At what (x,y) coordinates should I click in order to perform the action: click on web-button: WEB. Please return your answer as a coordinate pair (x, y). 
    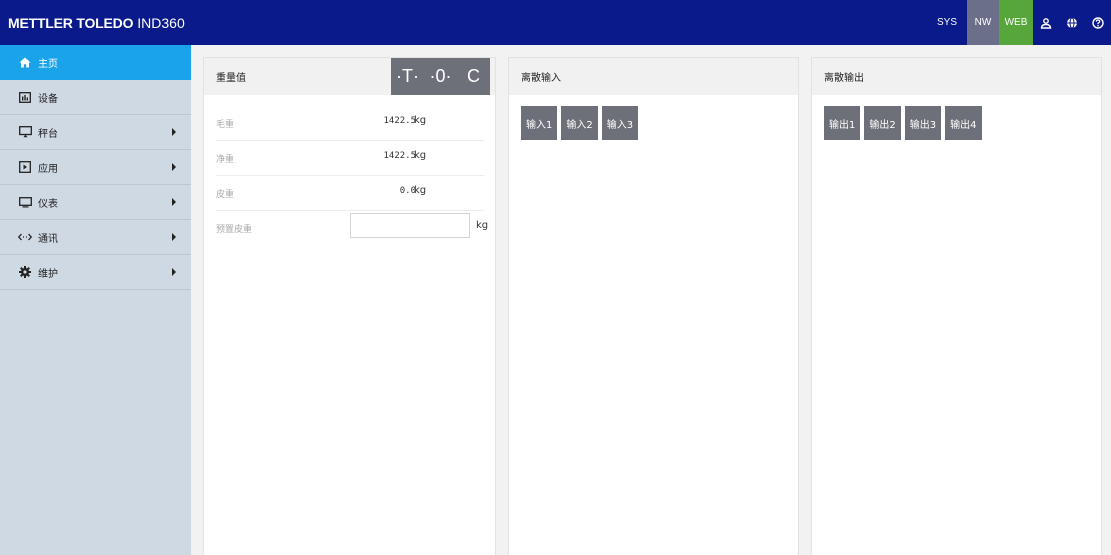
    Looking at the image, I should click on (1016, 22).